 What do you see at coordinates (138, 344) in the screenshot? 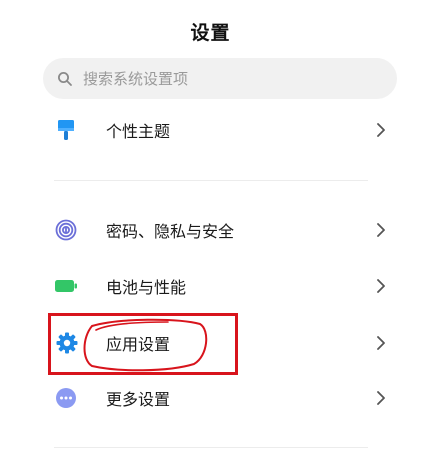
I see `settings-item-label: 应用设置` at bounding box center [138, 344].